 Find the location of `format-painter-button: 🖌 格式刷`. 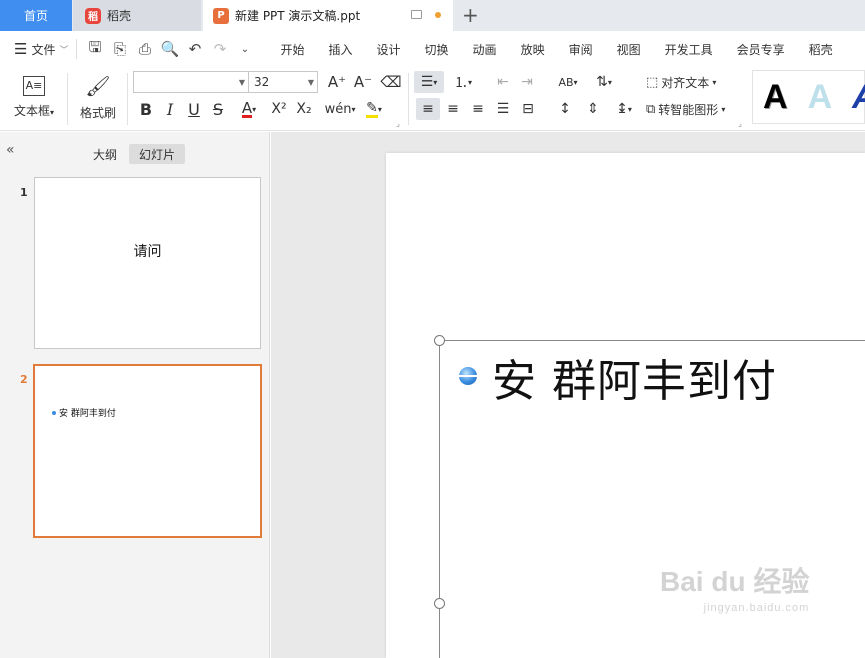

format-painter-button: 🖌 格式刷 is located at coordinates (98, 97).